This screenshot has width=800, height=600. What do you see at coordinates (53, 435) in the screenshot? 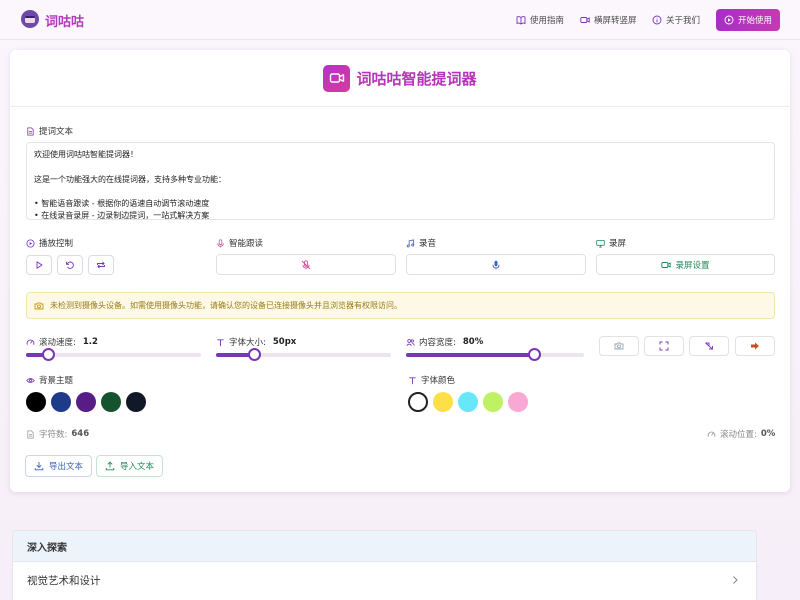
I see `char-count-label: 字符数:` at bounding box center [53, 435].